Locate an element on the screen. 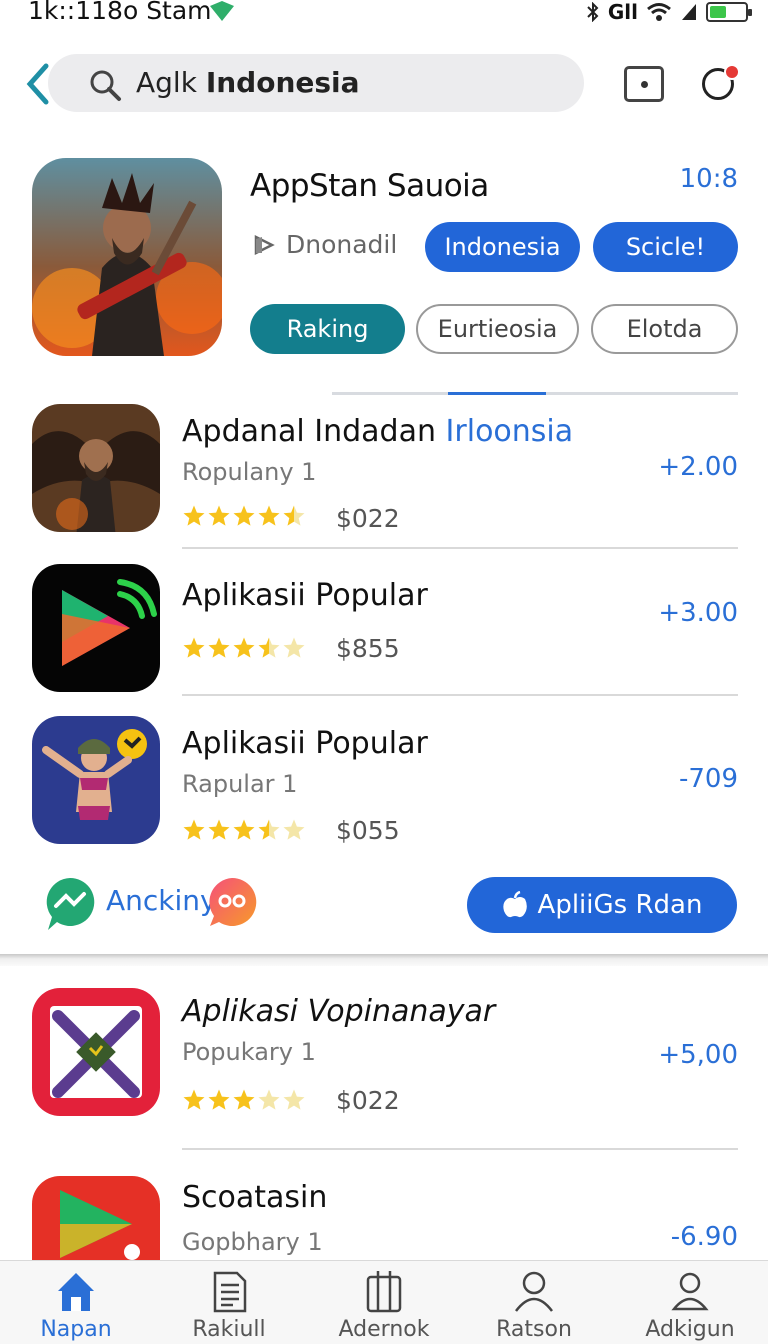  app-icon-warrior is located at coordinates (96, 468).